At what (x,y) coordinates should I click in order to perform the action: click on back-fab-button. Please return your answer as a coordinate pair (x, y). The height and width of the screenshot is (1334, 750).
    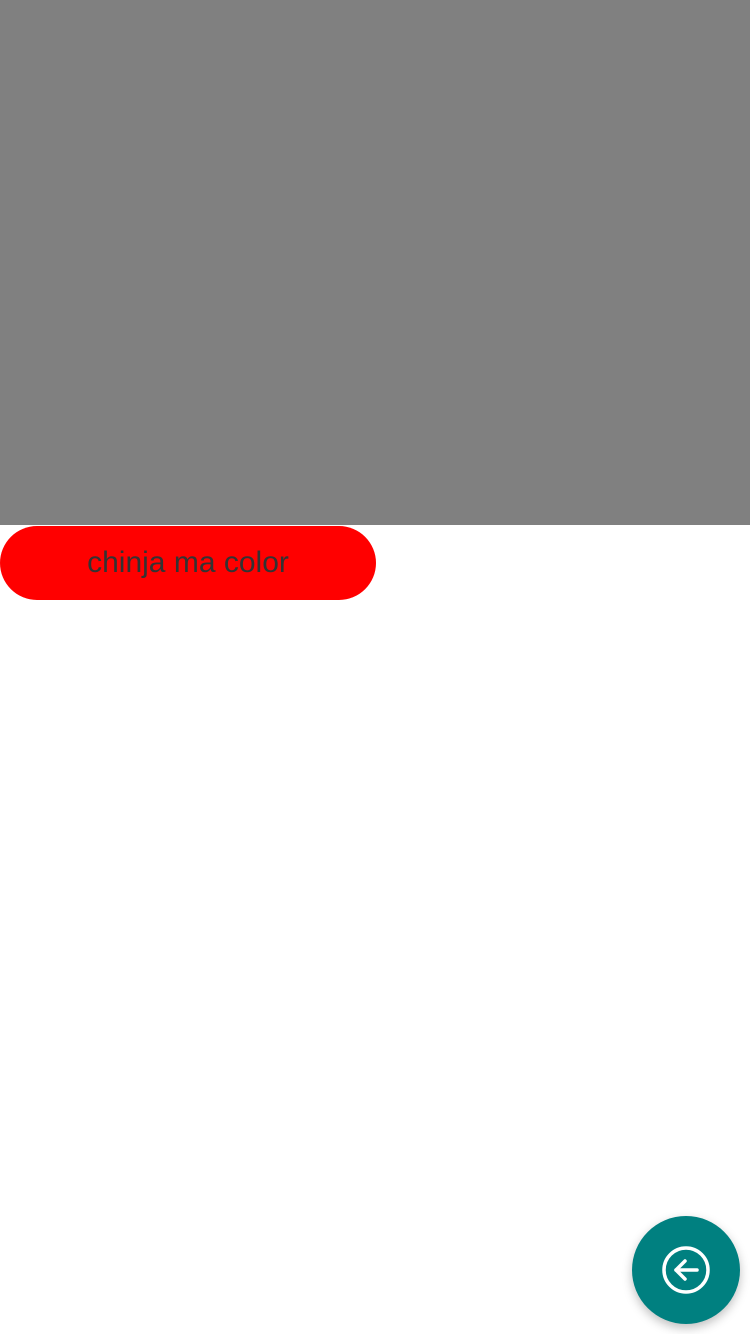
    Looking at the image, I should click on (686, 1270).